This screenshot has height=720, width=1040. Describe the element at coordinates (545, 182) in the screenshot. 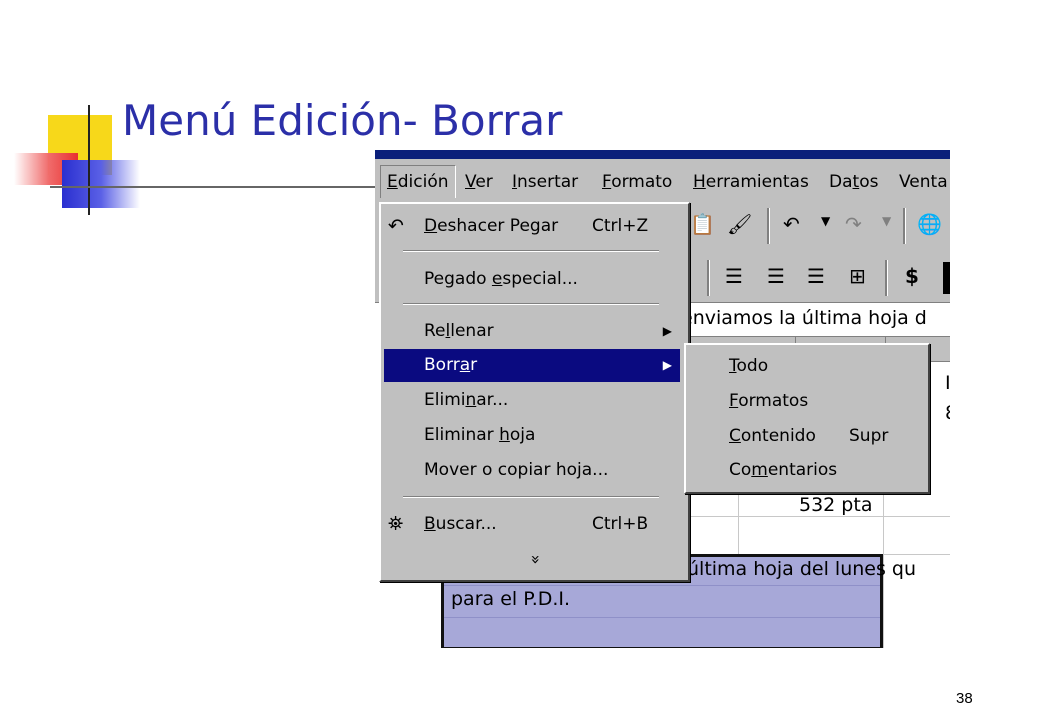

I see `menu-insertar: Insertar` at that location.